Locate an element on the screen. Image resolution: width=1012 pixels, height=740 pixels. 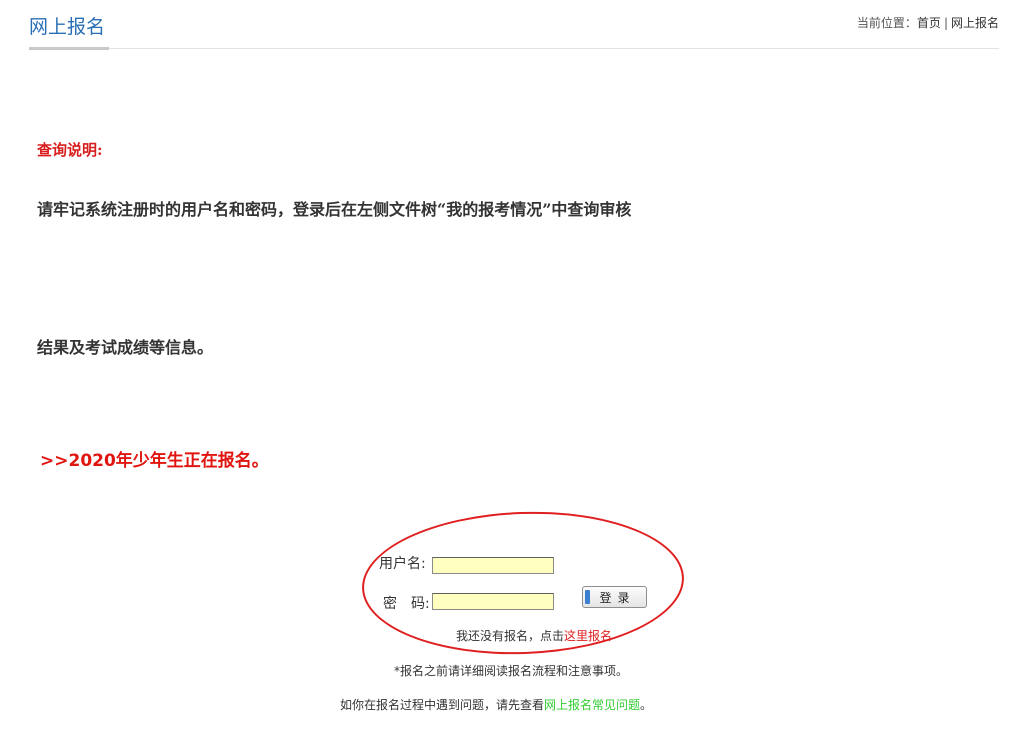
read-instructions-tip: *报名之前请详细阅读报名流程和注意事项。 is located at coordinates (511, 671).